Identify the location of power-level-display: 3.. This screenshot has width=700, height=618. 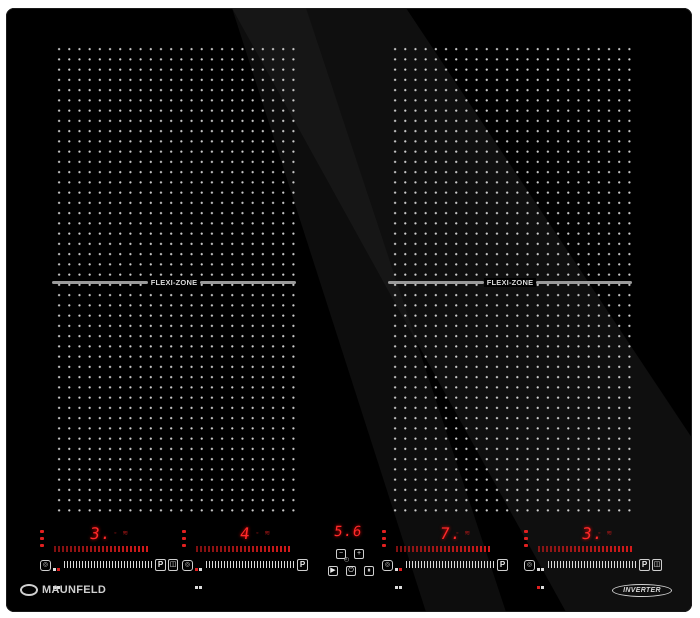
(100, 533).